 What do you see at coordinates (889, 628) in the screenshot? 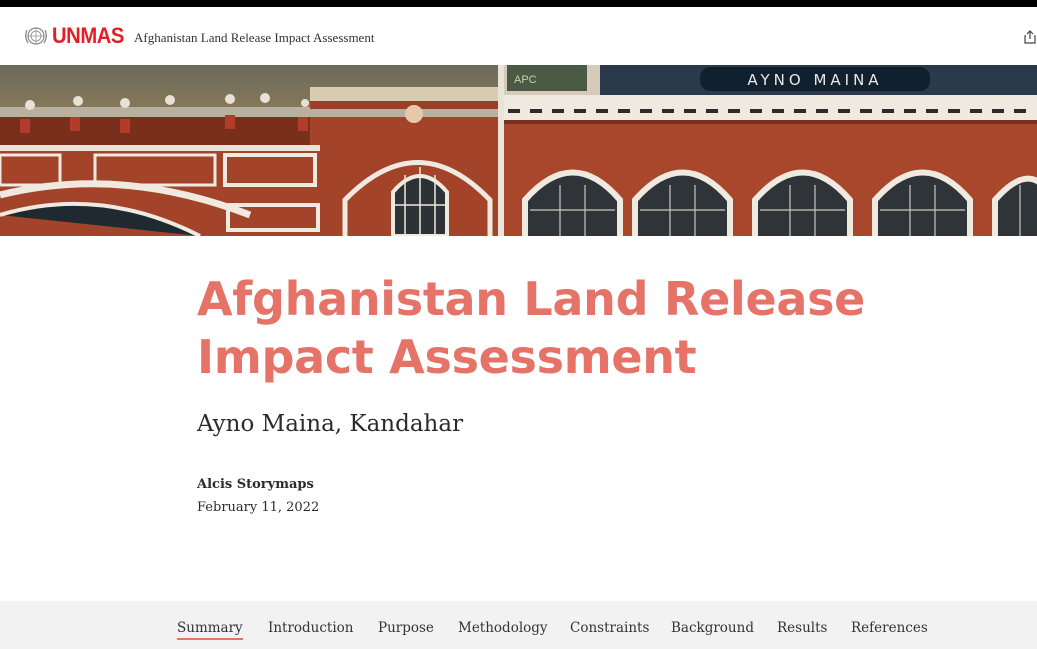
I see `nav-item-references: References` at bounding box center [889, 628].